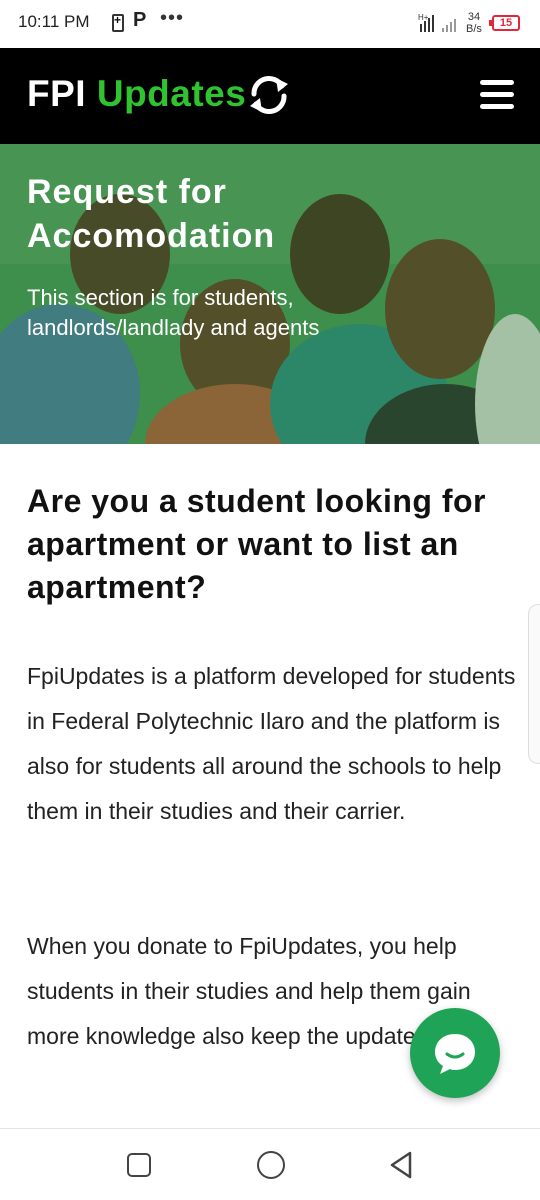 This screenshot has width=540, height=1200. I want to click on logo-text-updates: Updates, so click(171, 93).